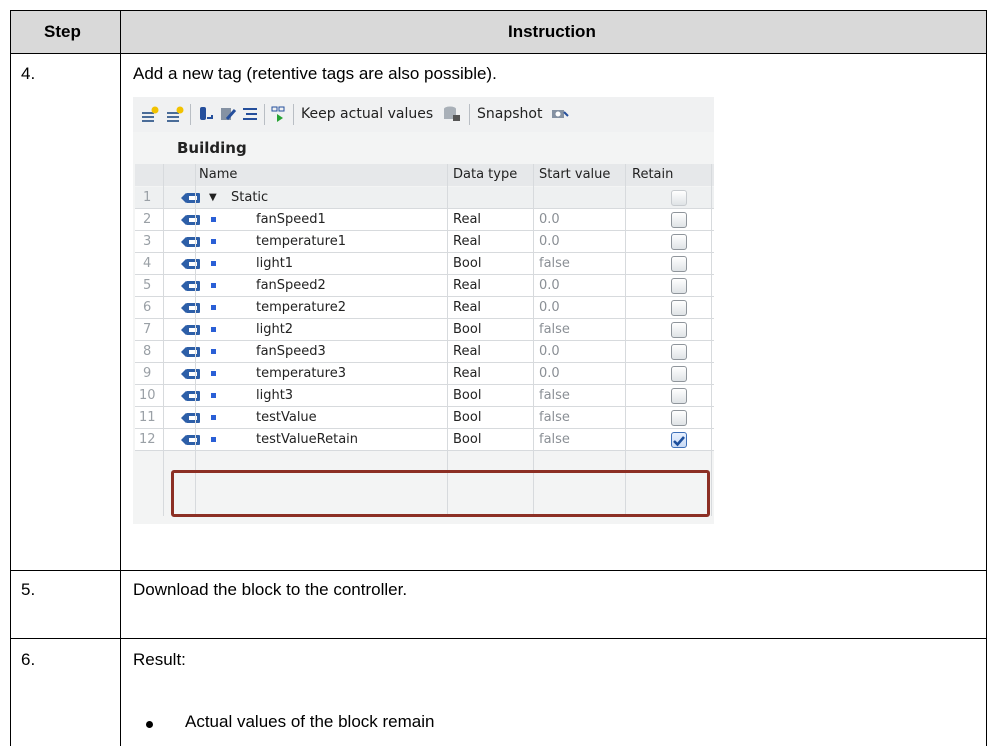 This screenshot has height=746, width=1000. I want to click on table-row: 12 testValueRetain Bool false, so click(424, 440).